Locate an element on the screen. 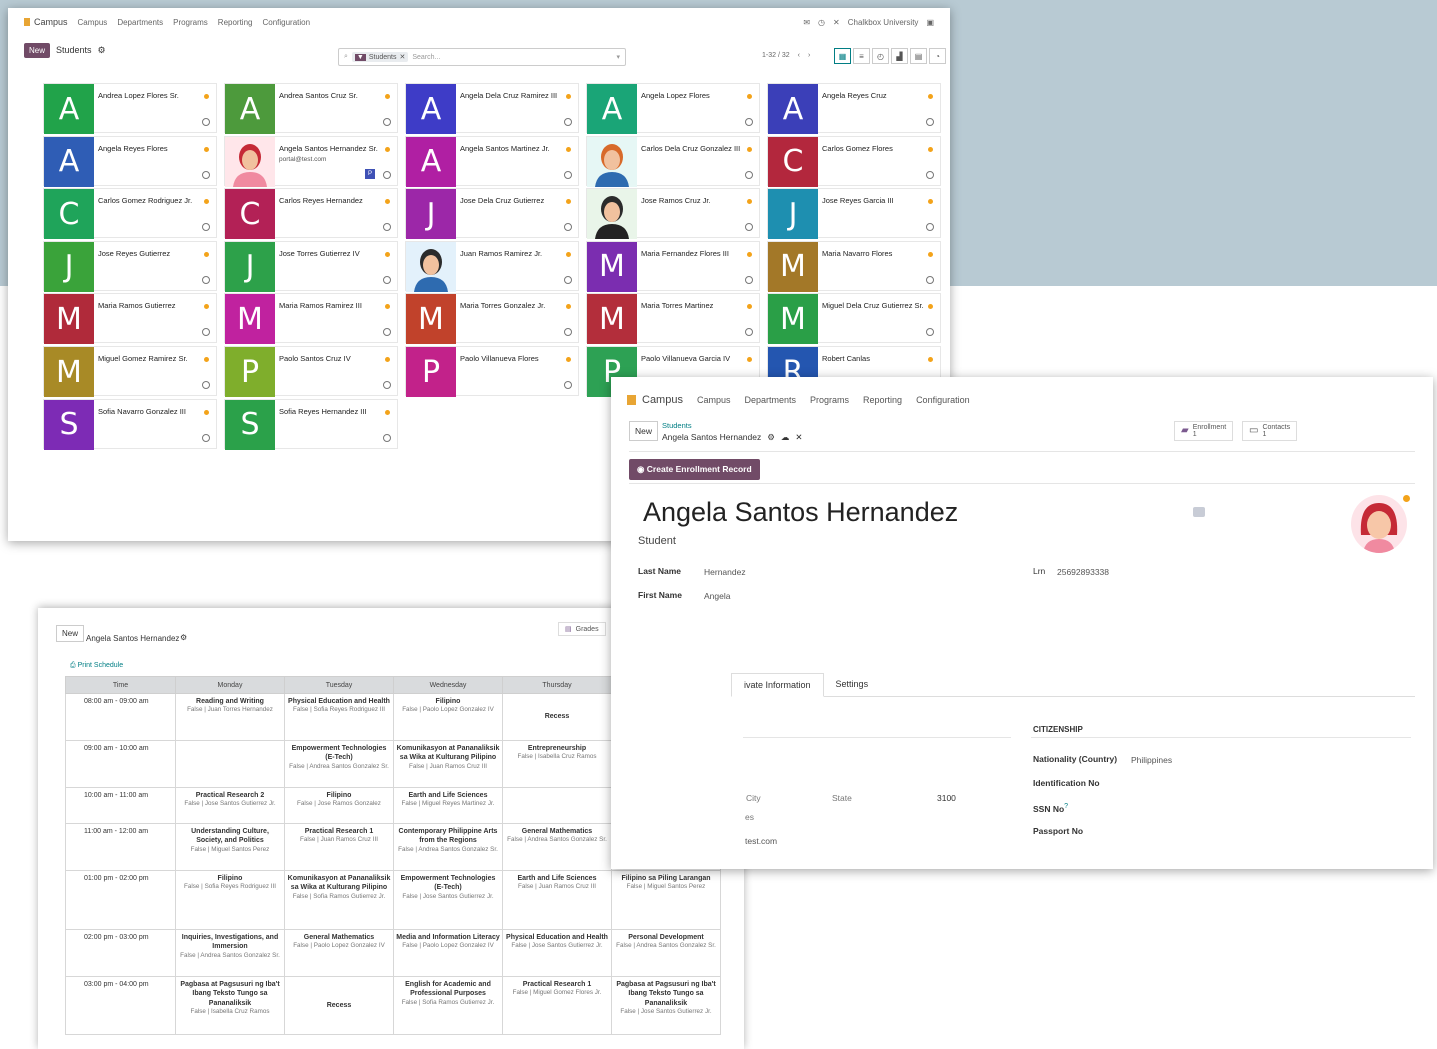  remove-facet-icon: ✕ is located at coordinates (403, 57).